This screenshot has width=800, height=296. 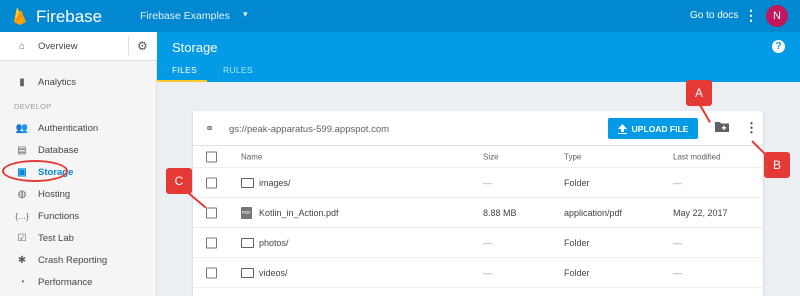 I want to click on help-icon: ?, so click(x=778, y=46).